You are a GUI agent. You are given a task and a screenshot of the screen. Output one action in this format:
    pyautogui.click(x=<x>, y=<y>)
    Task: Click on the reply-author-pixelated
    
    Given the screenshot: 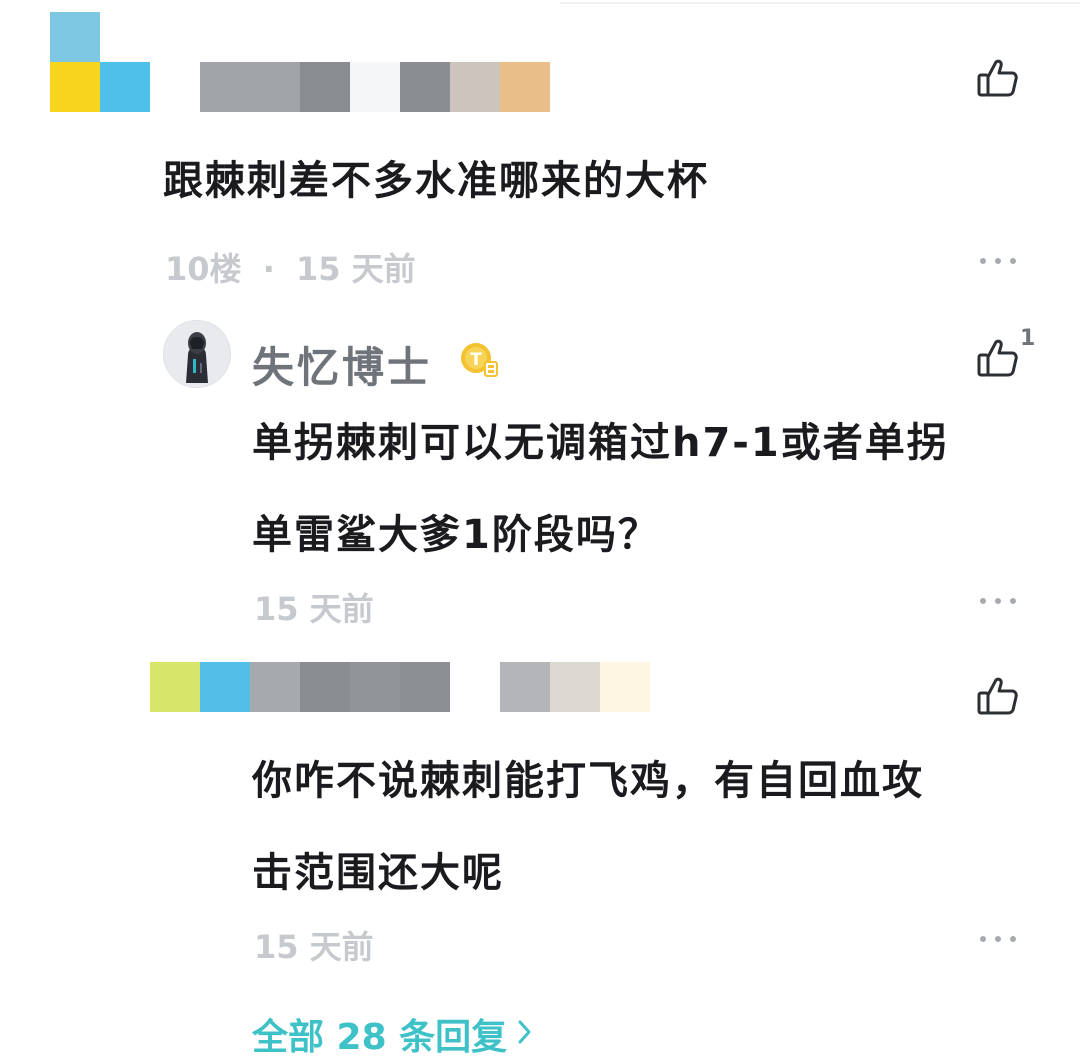 What is the action you would take?
    pyautogui.click(x=400, y=687)
    